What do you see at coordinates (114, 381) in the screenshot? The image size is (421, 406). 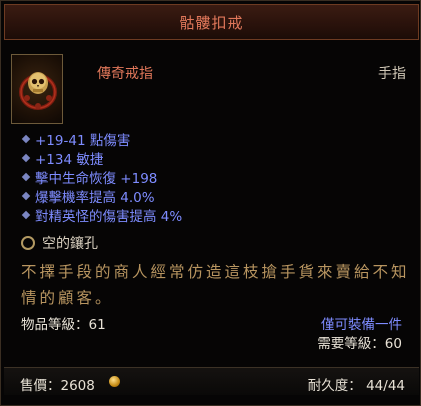 I see `gold-coin-icon` at bounding box center [114, 381].